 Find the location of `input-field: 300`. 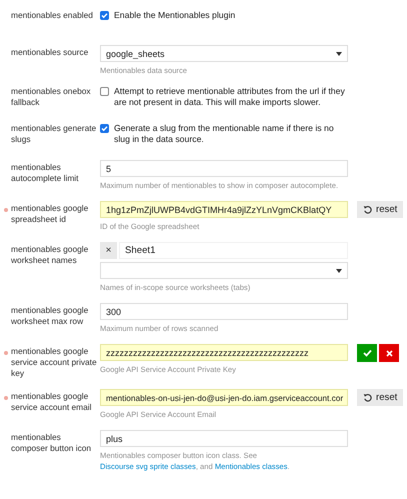

input-field: 300 is located at coordinates (224, 311).